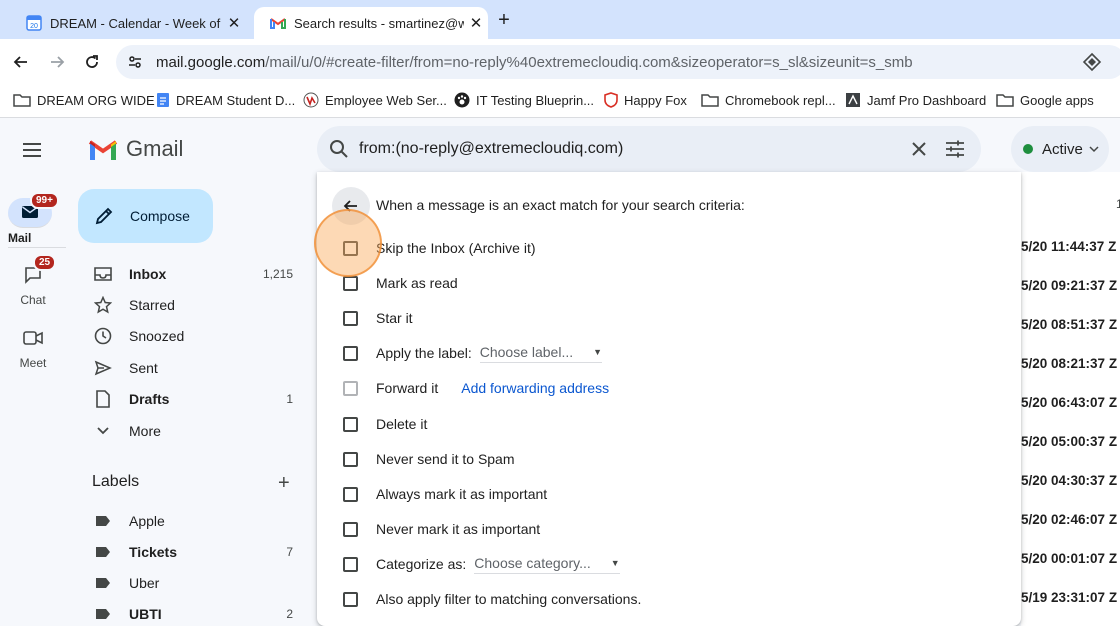  I want to click on message-timestamp: 5/20 04:30:37 Z, so click(1069, 480).